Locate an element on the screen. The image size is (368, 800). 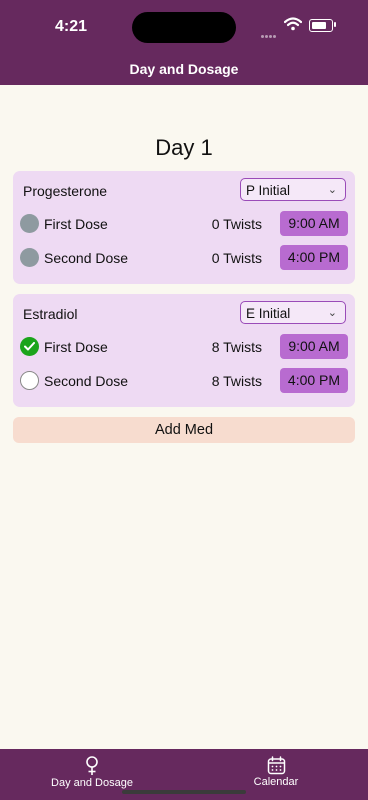
regimen-value: P Initial is located at coordinates (268, 190).